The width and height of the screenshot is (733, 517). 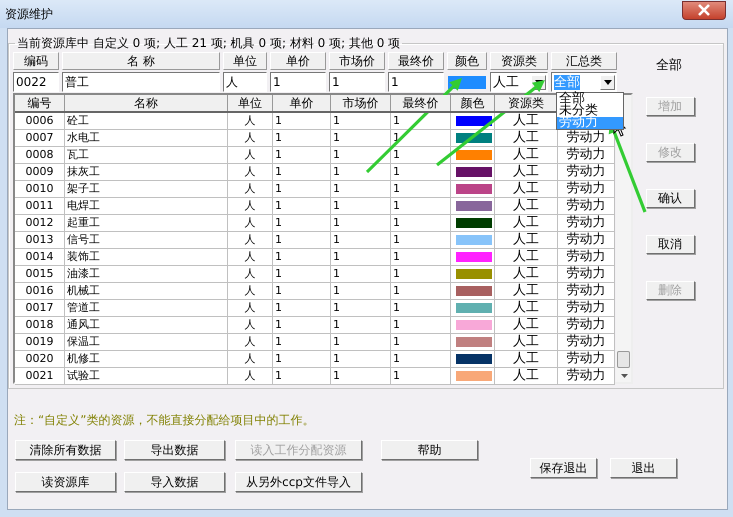 What do you see at coordinates (704, 10) in the screenshot?
I see `close-button` at bounding box center [704, 10].